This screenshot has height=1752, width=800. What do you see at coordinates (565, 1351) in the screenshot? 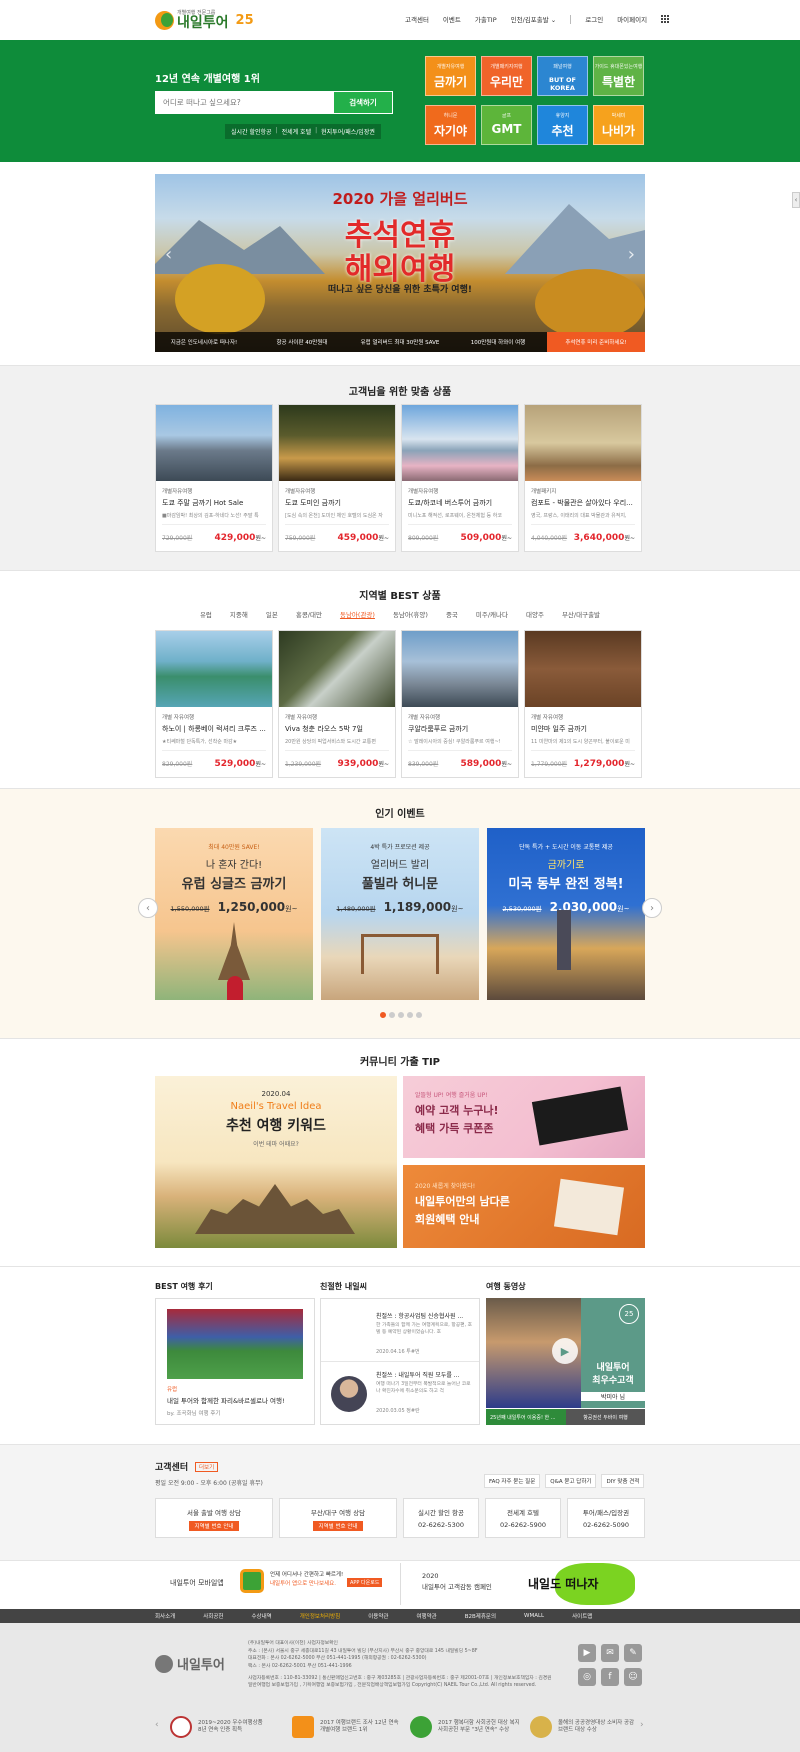
I see `play-icon: ▶` at bounding box center [565, 1351].